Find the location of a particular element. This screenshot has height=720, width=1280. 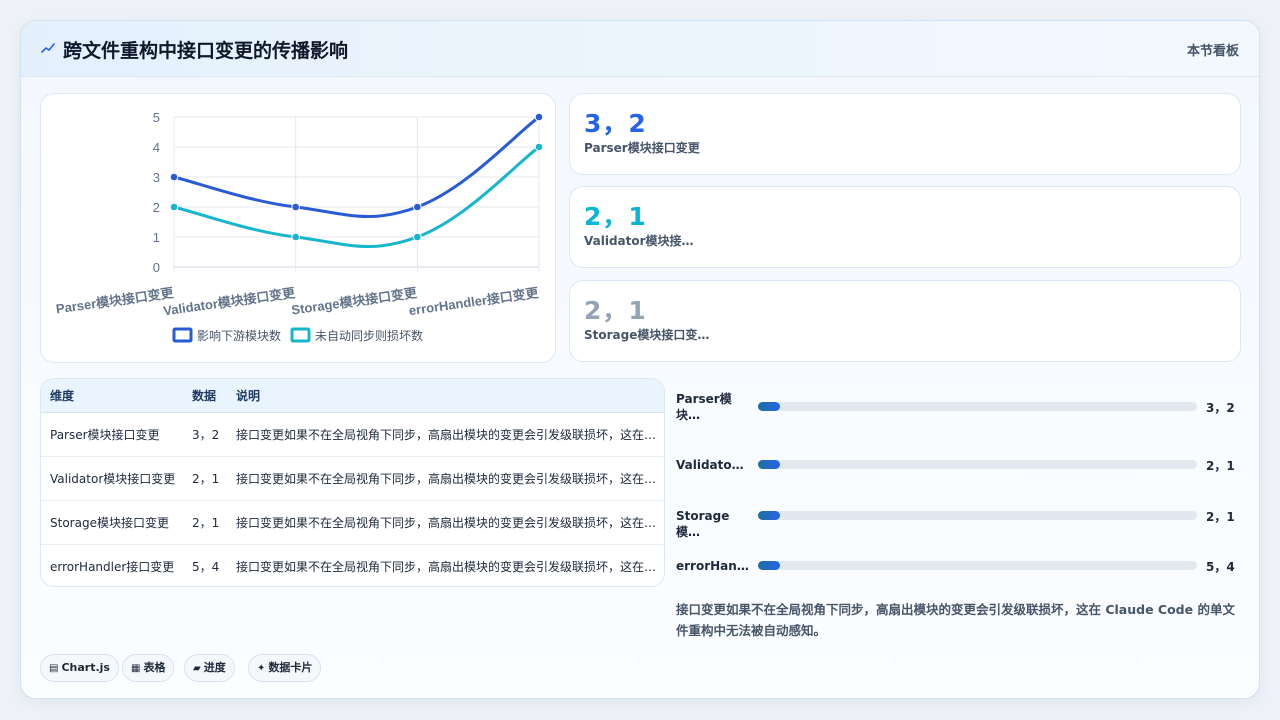

chip-chartjs: ▤ Chart.js is located at coordinates (79, 668).